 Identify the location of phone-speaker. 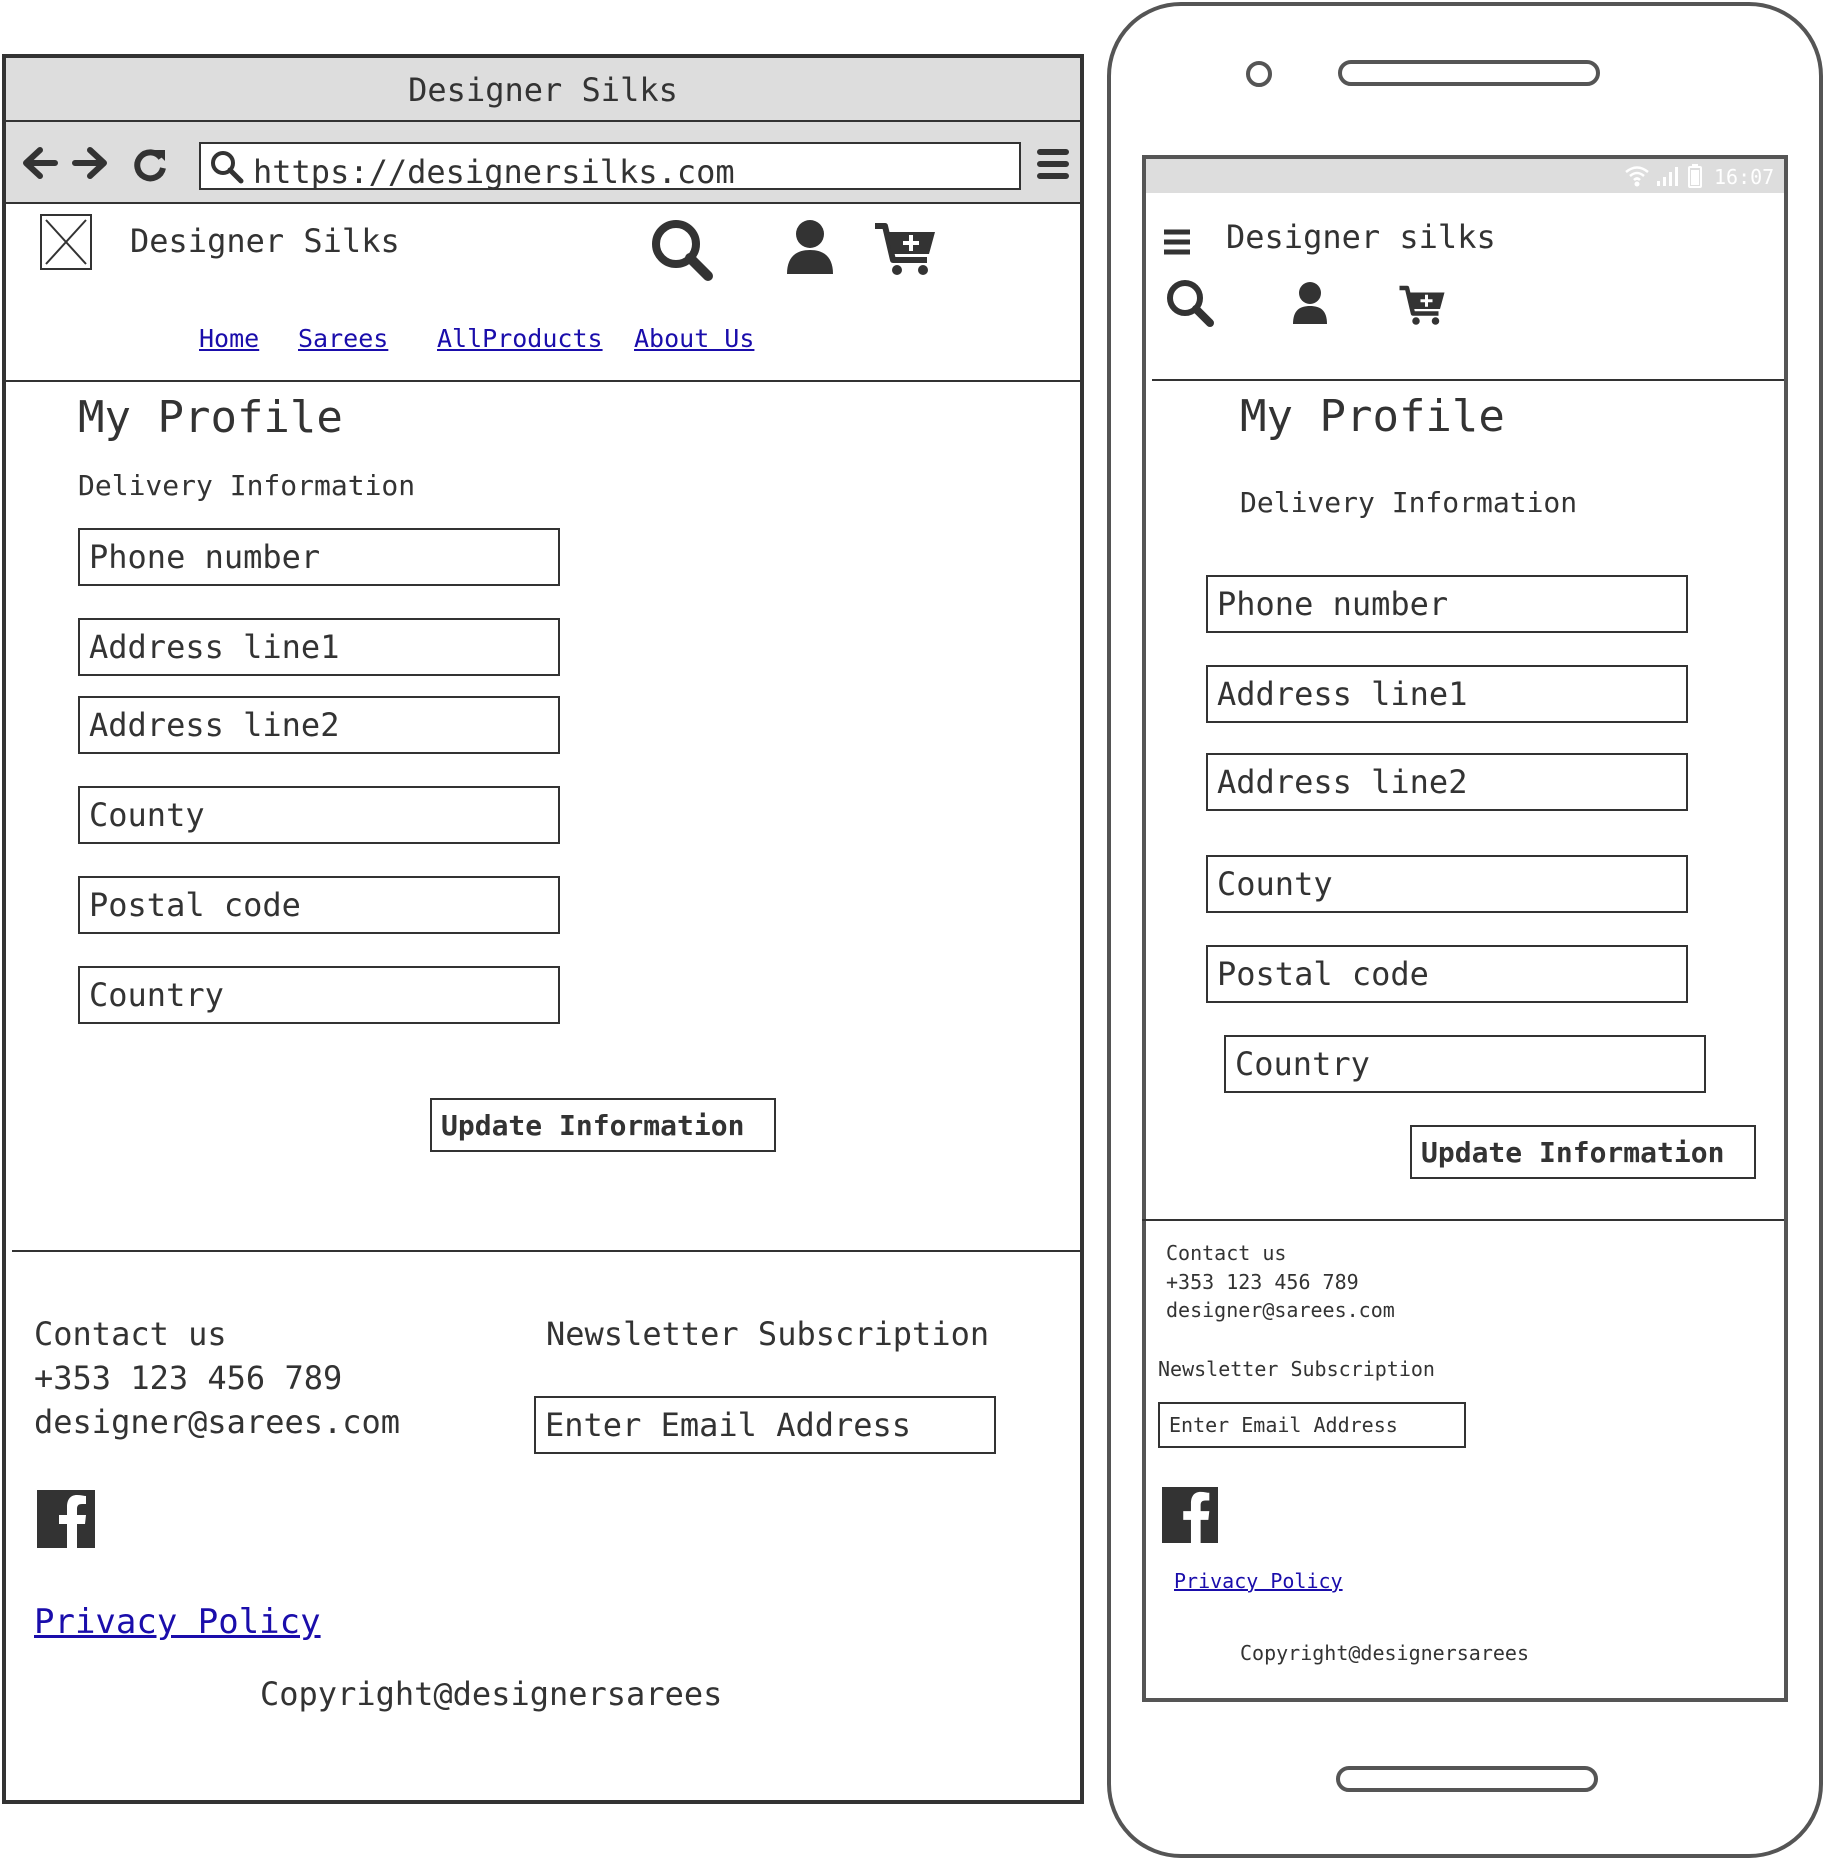
(1469, 73).